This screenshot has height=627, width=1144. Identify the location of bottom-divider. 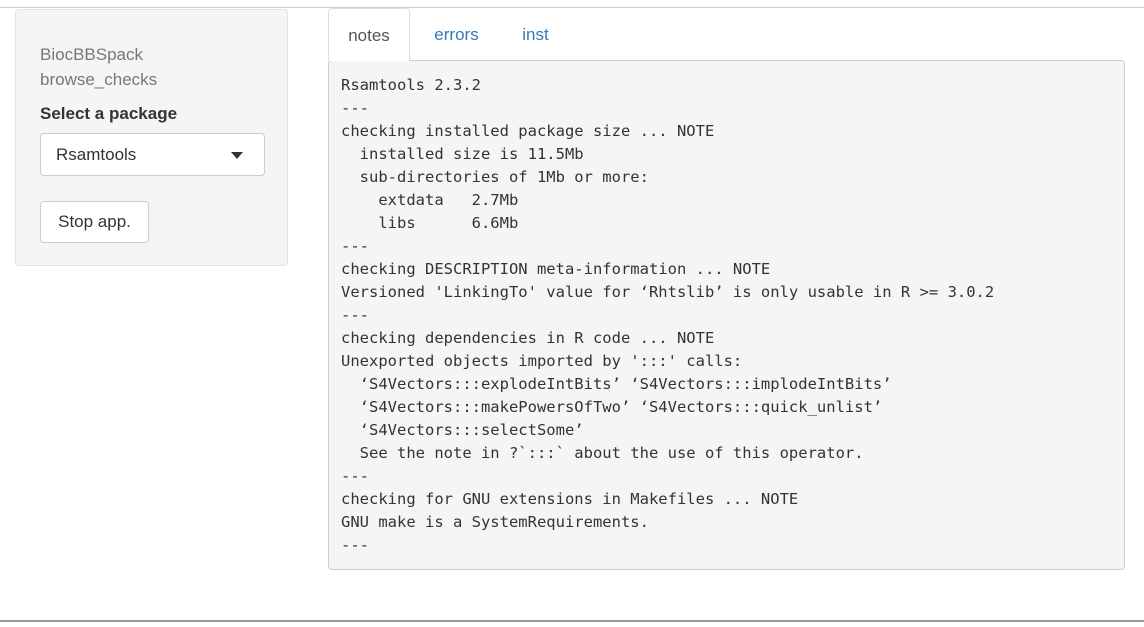
(572, 623).